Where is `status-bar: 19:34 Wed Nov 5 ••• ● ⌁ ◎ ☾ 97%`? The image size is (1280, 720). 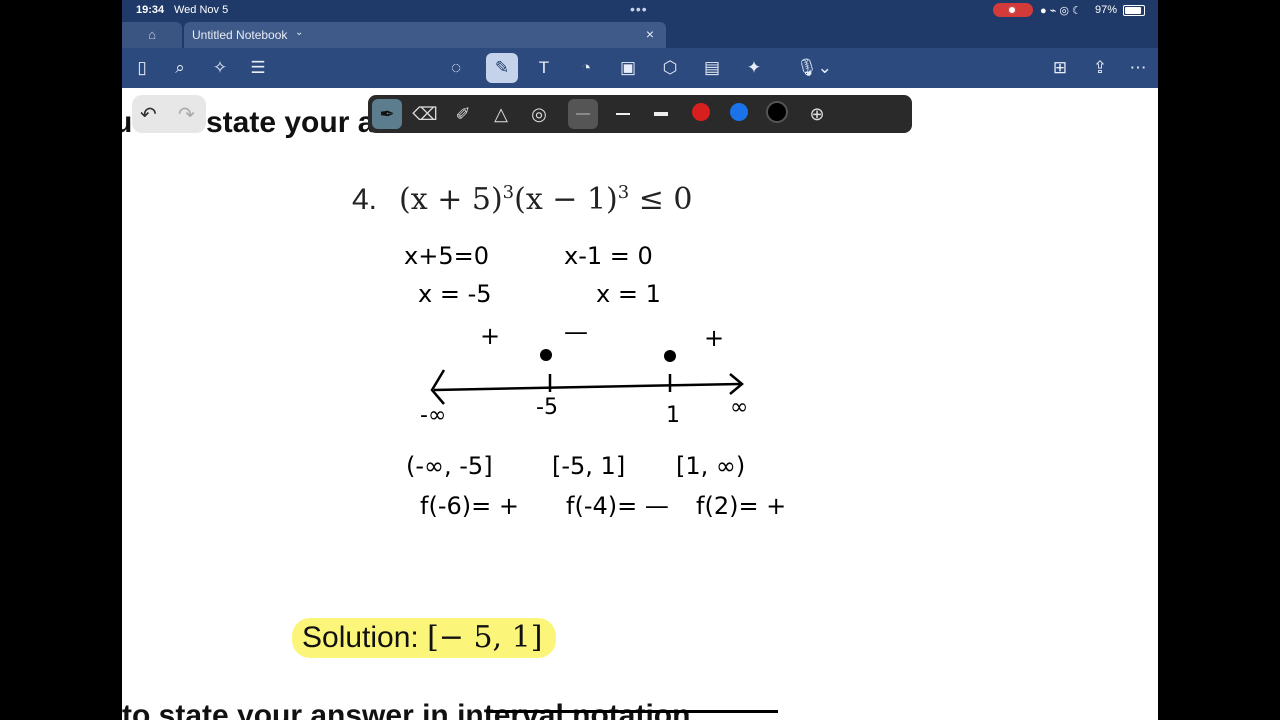
status-bar: 19:34 Wed Nov 5 ••• ● ⌁ ◎ ☾ 97% is located at coordinates (640, 10).